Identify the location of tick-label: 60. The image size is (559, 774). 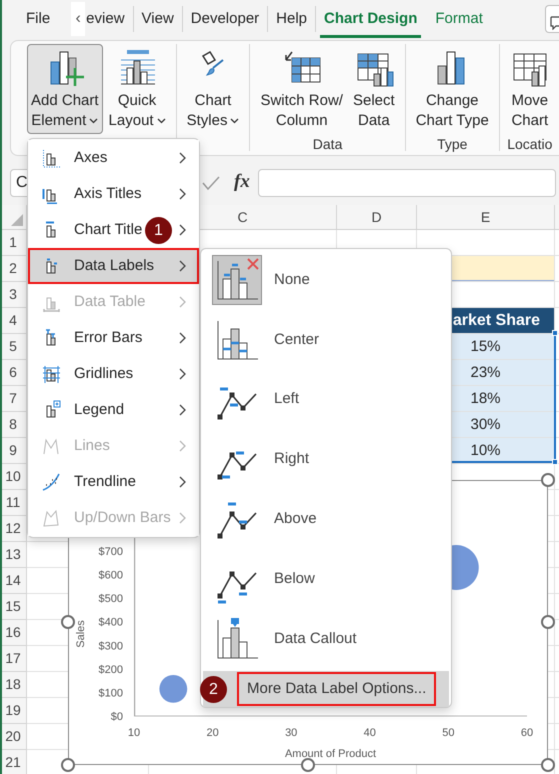
(527, 733).